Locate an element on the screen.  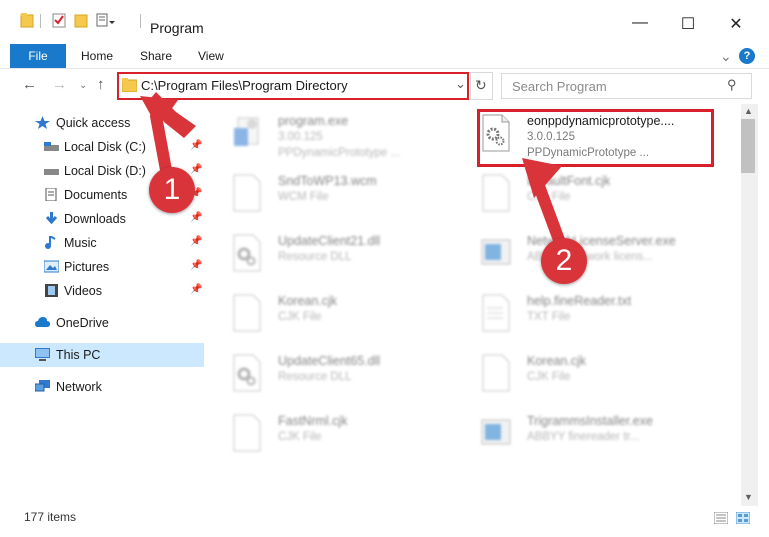
recent-locations-icon: ⌄ is located at coordinates (83, 85).